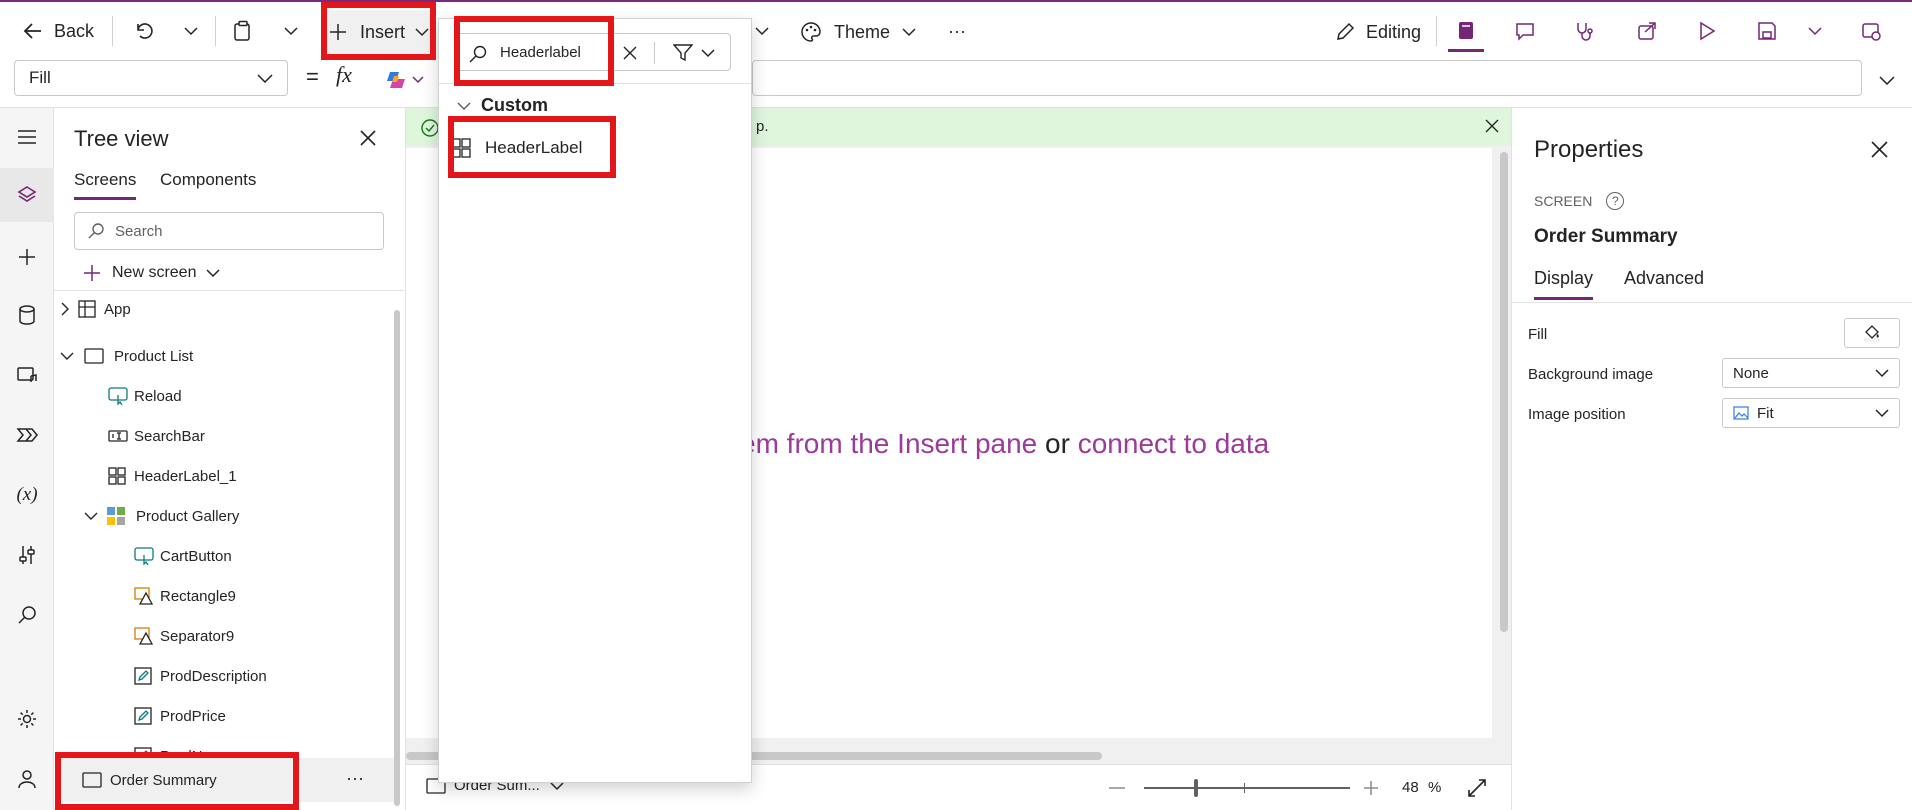 Image resolution: width=1912 pixels, height=810 pixels. I want to click on search-rail-button, so click(27, 615).